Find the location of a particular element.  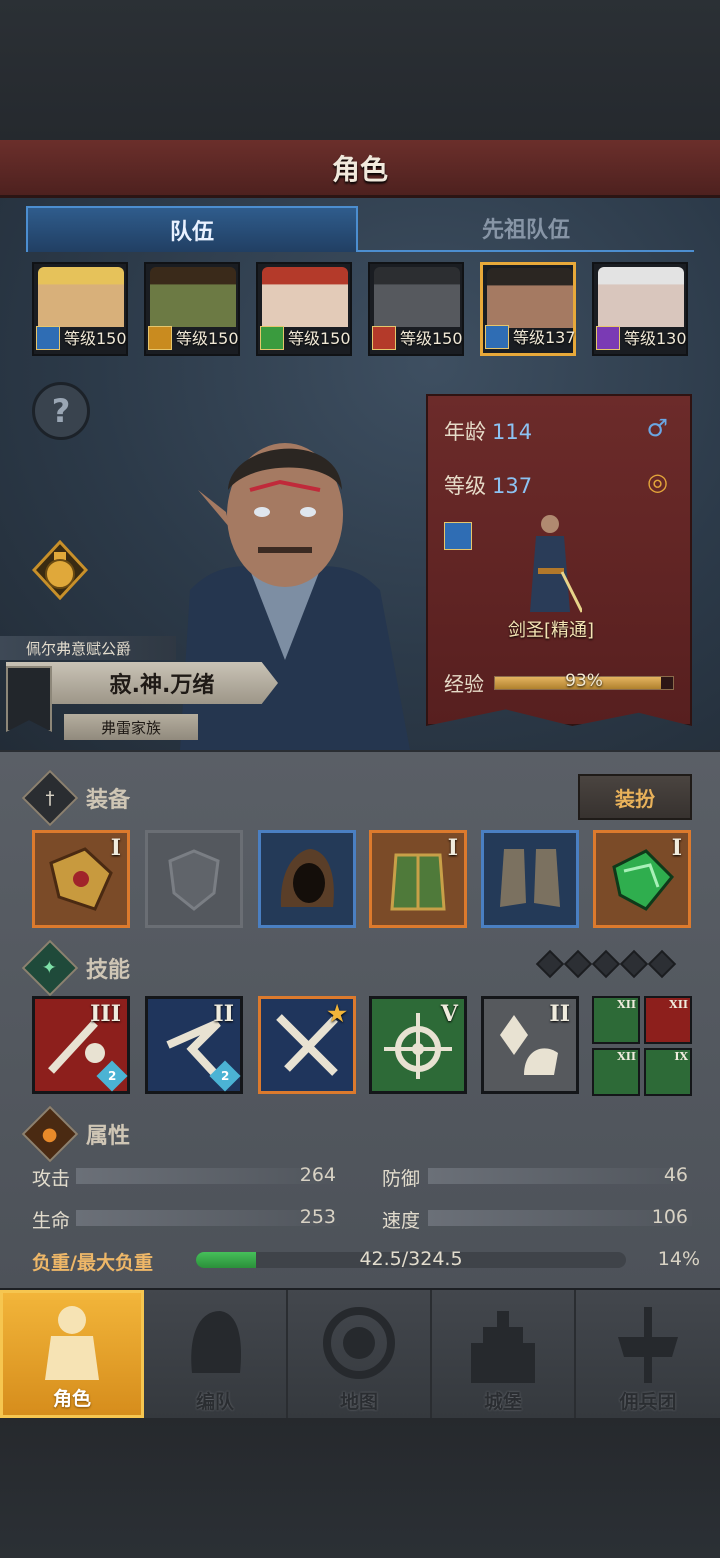

load-percent: 14% is located at coordinates (678, 1259).